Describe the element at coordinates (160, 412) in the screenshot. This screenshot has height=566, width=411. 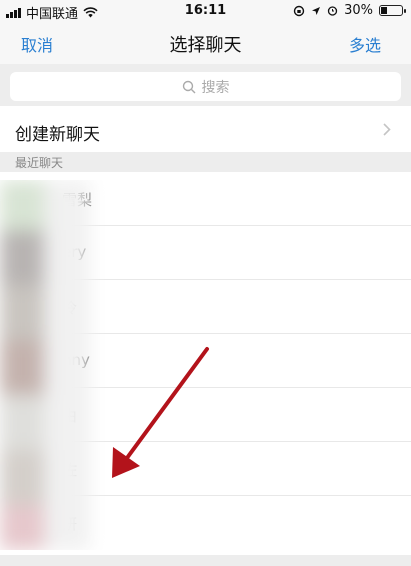
I see `annotation-arrow` at that location.